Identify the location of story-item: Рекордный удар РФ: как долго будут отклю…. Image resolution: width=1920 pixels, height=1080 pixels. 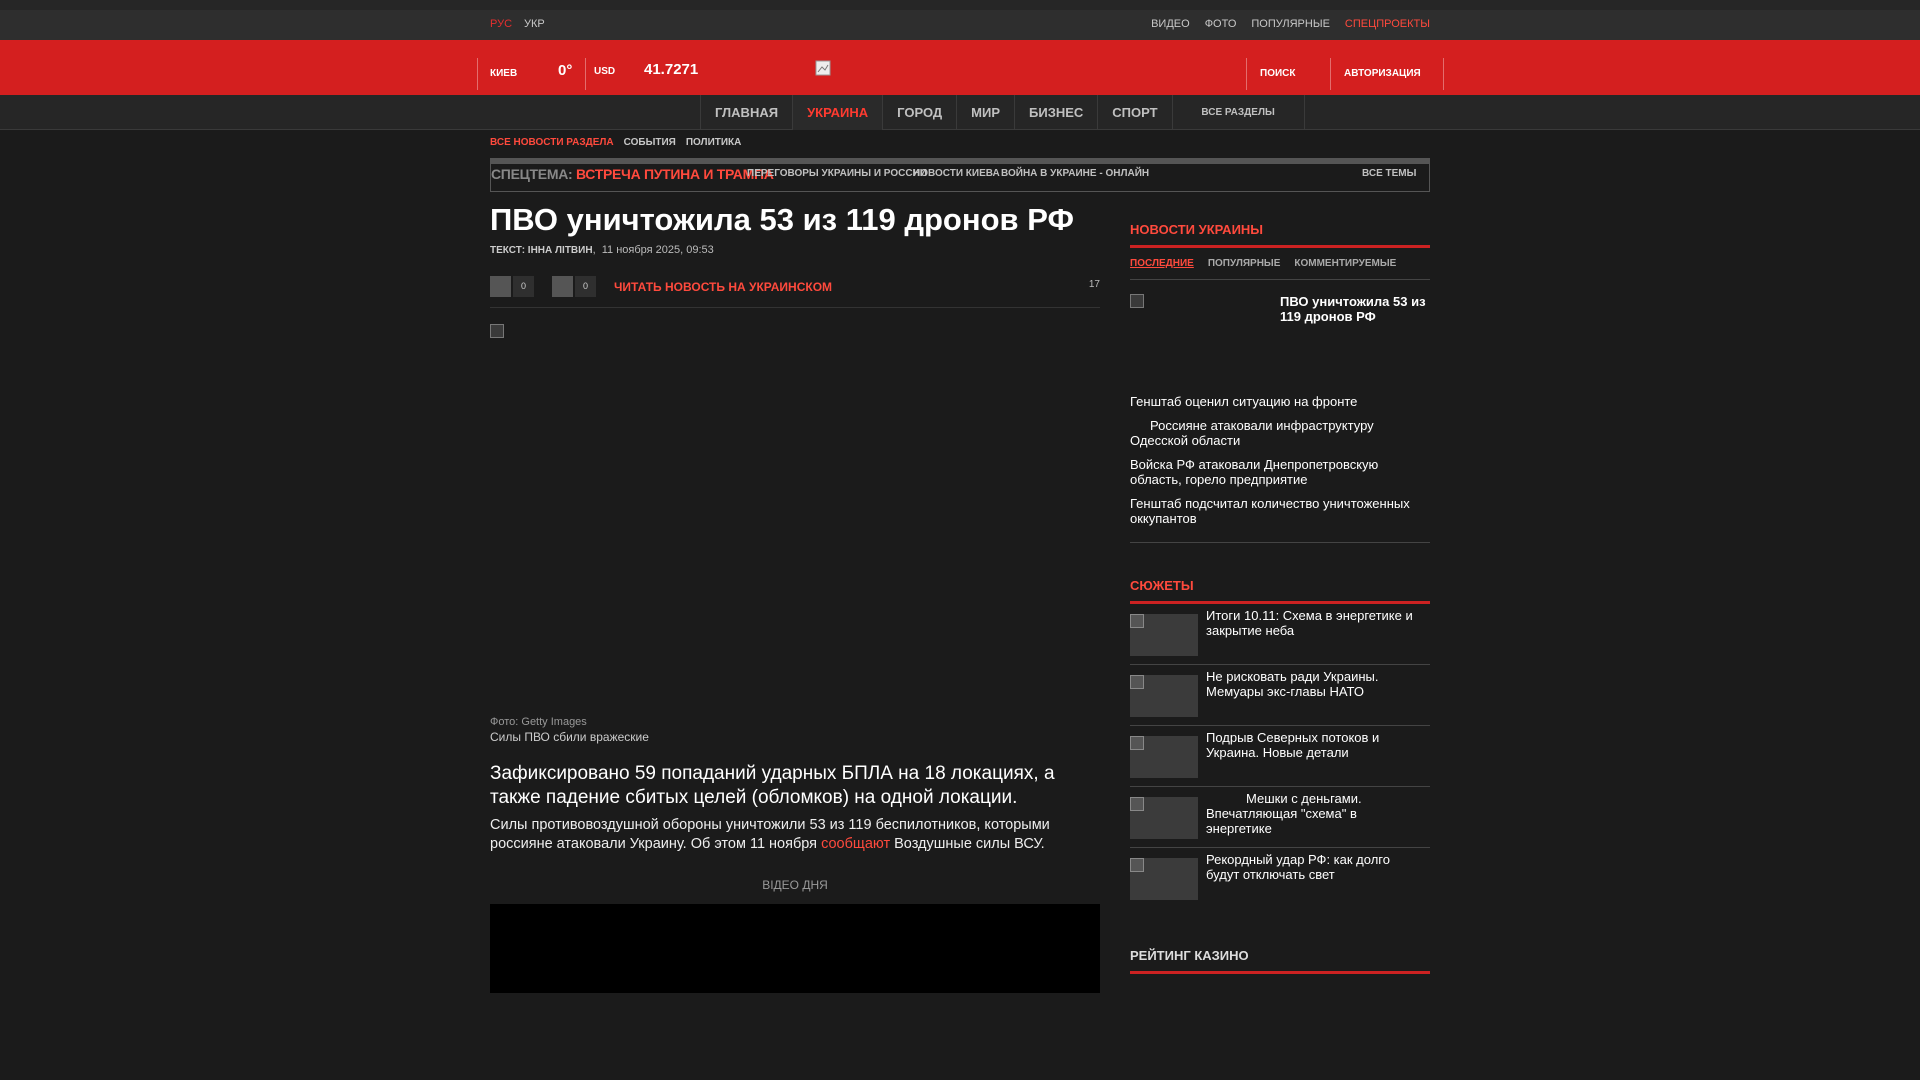
(1280, 878).